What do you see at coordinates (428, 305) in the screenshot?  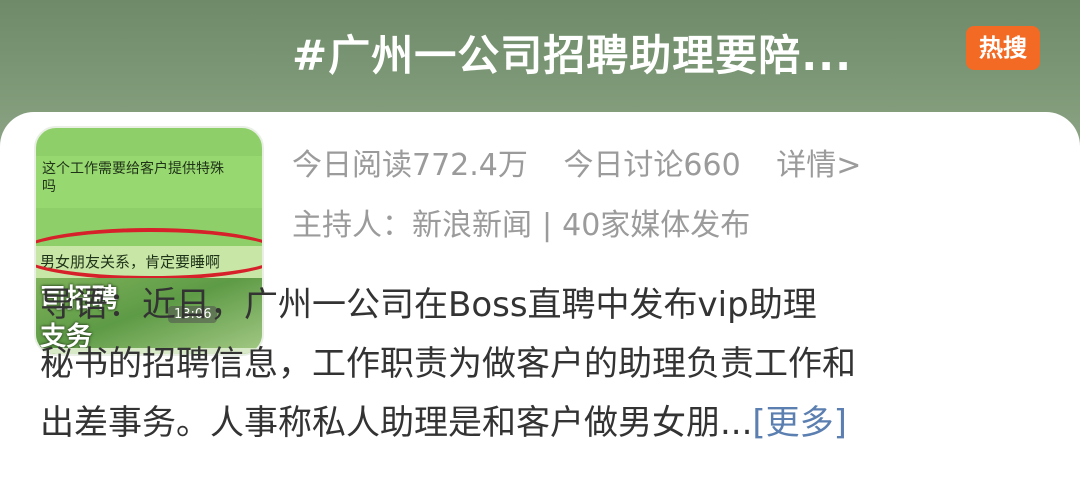 I see `intro-line: 导语：近日，广州一公司在Boss直聘中发布vip助理` at bounding box center [428, 305].